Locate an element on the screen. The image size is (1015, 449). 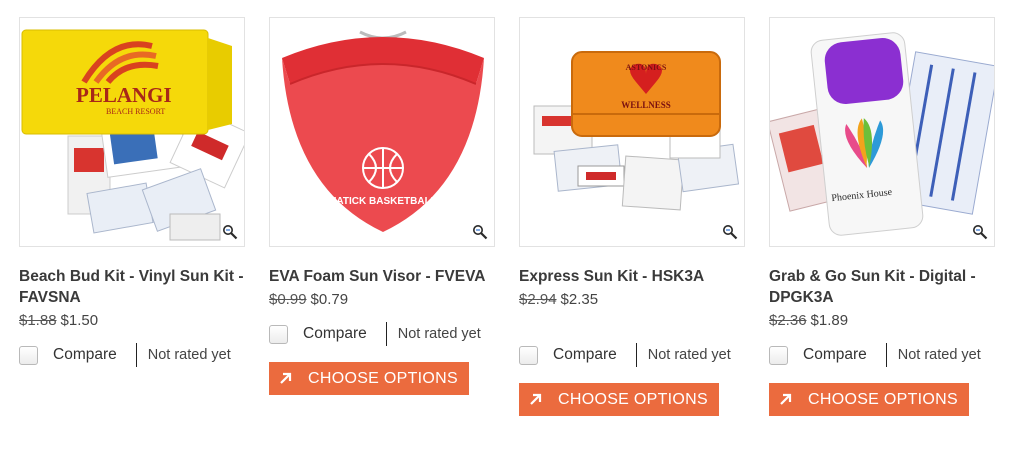
product-title: Grab & Go Sun Kit - Digital - DPGK3A is located at coordinates (882, 287).